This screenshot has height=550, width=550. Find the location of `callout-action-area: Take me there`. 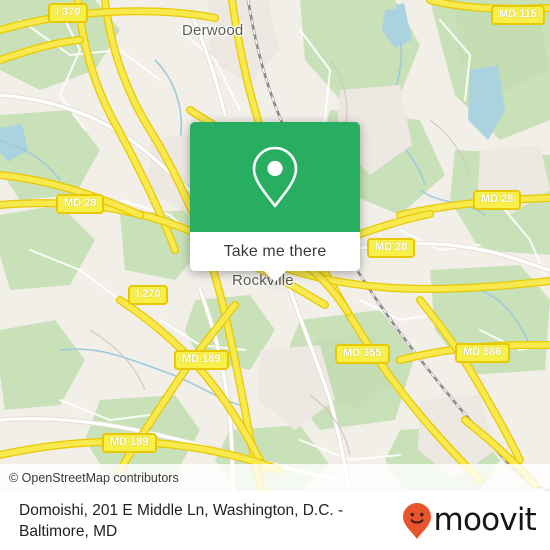

callout-action-area: Take me there is located at coordinates (275, 257).